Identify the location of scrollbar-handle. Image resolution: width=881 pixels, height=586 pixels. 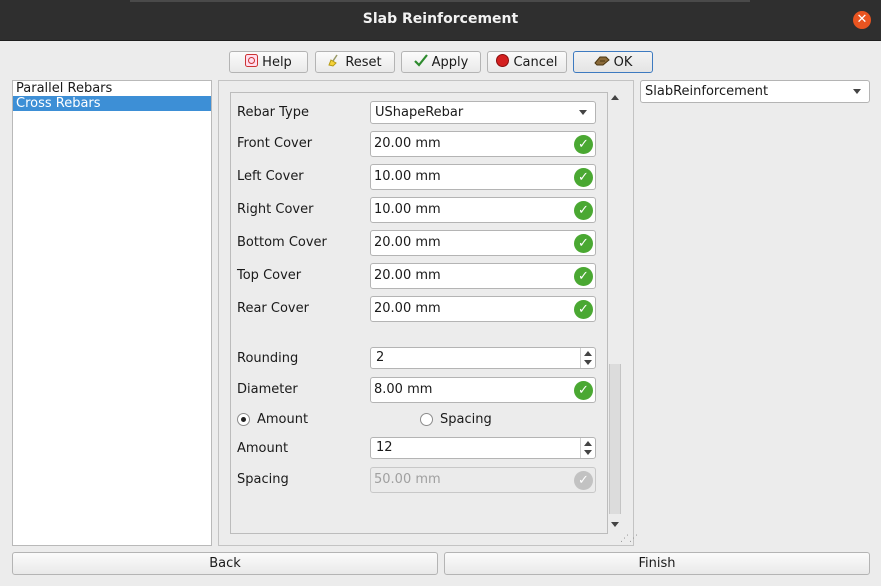
(615, 439).